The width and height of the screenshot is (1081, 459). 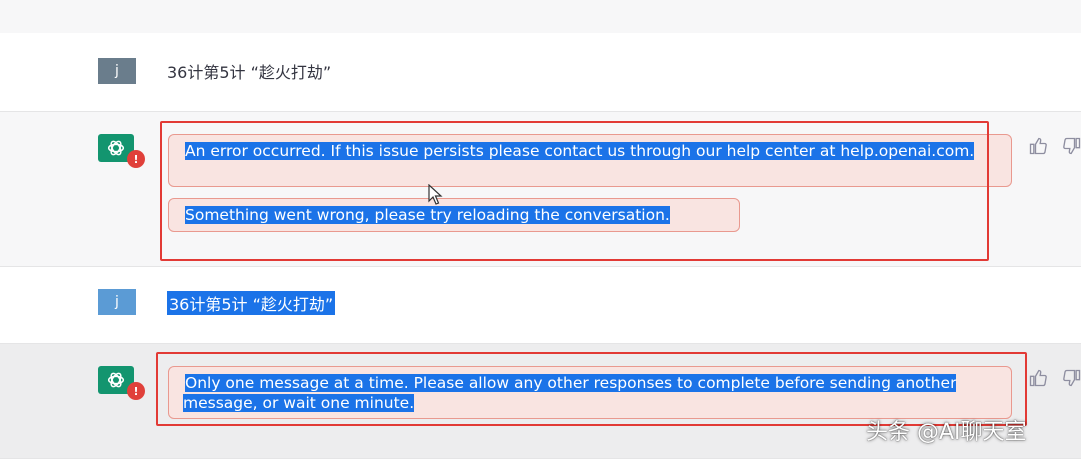 What do you see at coordinates (540, 17) in the screenshot?
I see `top-strip` at bounding box center [540, 17].